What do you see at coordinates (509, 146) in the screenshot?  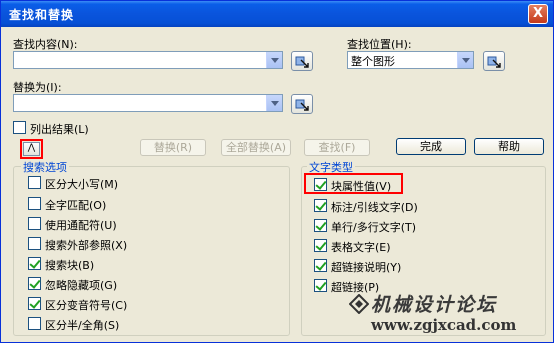 I see `help-button: 帮助` at bounding box center [509, 146].